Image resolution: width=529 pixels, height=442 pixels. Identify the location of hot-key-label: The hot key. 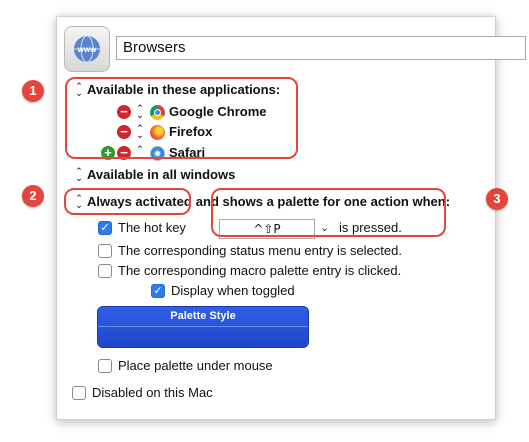
(152, 227).